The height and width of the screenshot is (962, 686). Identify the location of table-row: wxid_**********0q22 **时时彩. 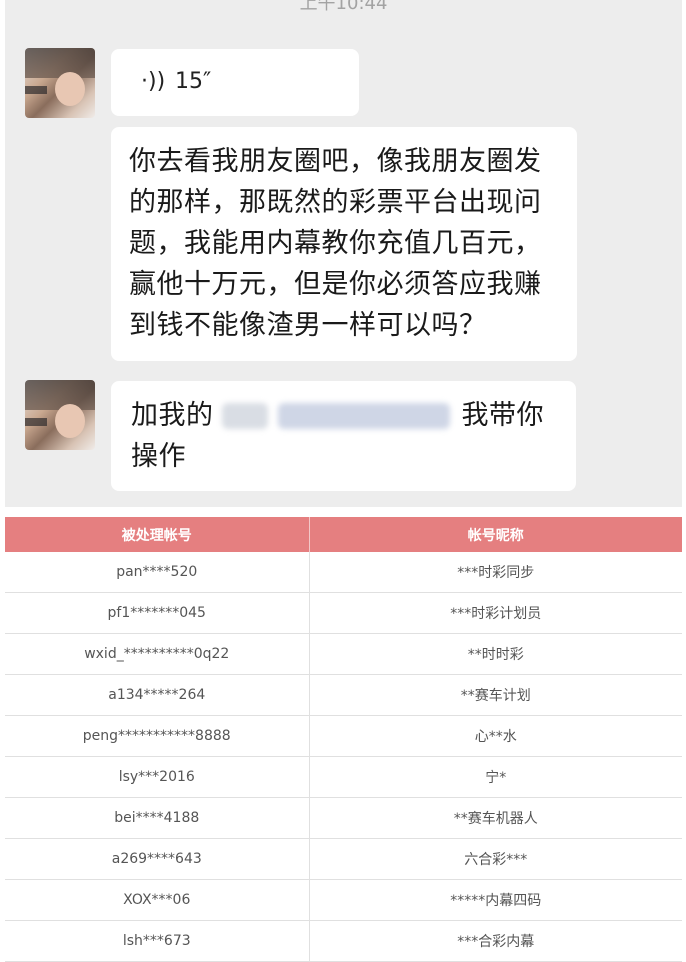
(343, 654).